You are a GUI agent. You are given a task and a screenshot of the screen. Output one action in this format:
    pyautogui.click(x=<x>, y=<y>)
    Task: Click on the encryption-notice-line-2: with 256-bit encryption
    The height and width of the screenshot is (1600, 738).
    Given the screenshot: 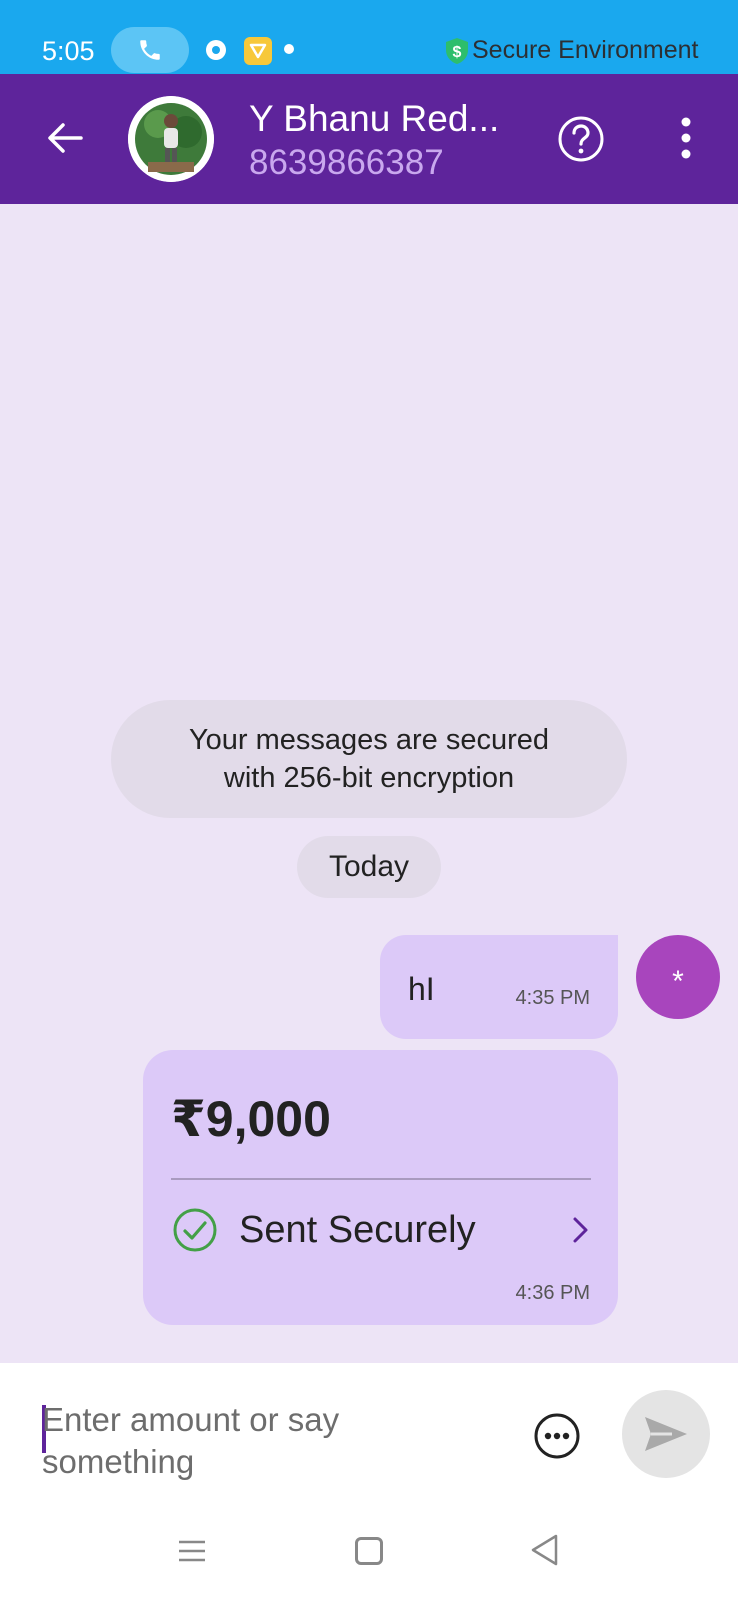 What is the action you would take?
    pyautogui.click(x=369, y=778)
    